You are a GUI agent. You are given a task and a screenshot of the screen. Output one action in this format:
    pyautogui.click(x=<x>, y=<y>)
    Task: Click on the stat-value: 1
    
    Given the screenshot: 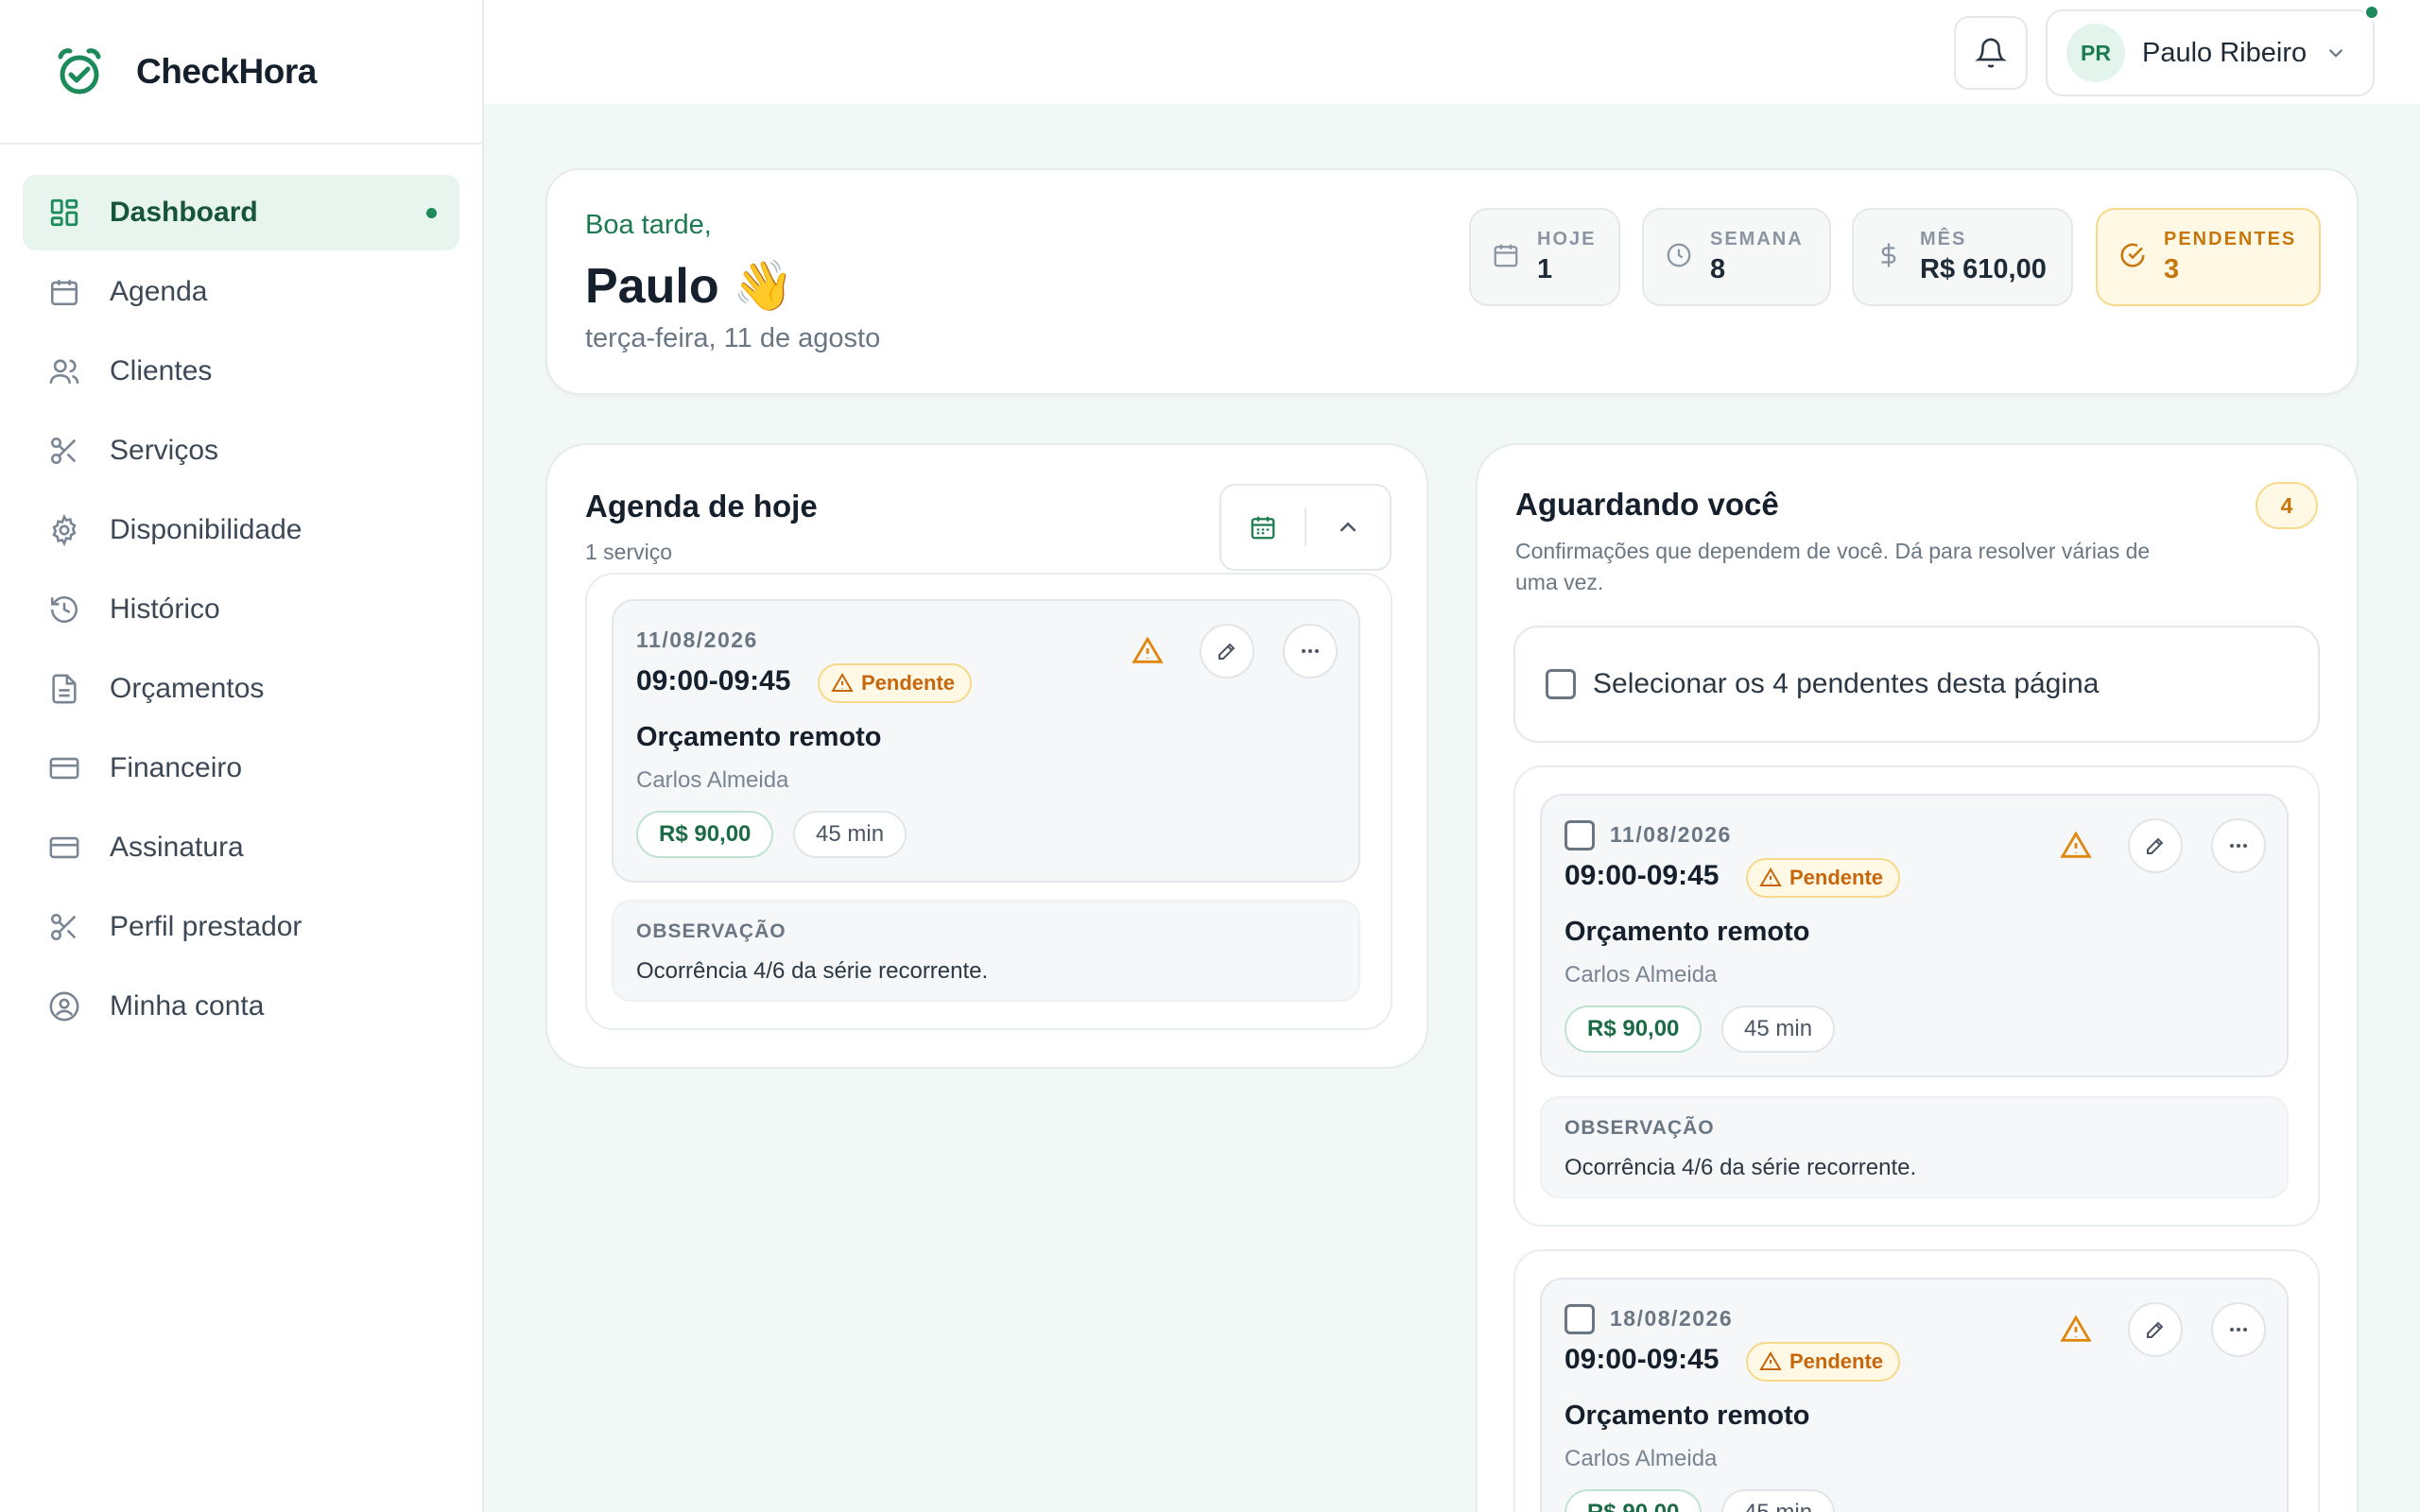 What is the action you would take?
    pyautogui.click(x=1545, y=269)
    